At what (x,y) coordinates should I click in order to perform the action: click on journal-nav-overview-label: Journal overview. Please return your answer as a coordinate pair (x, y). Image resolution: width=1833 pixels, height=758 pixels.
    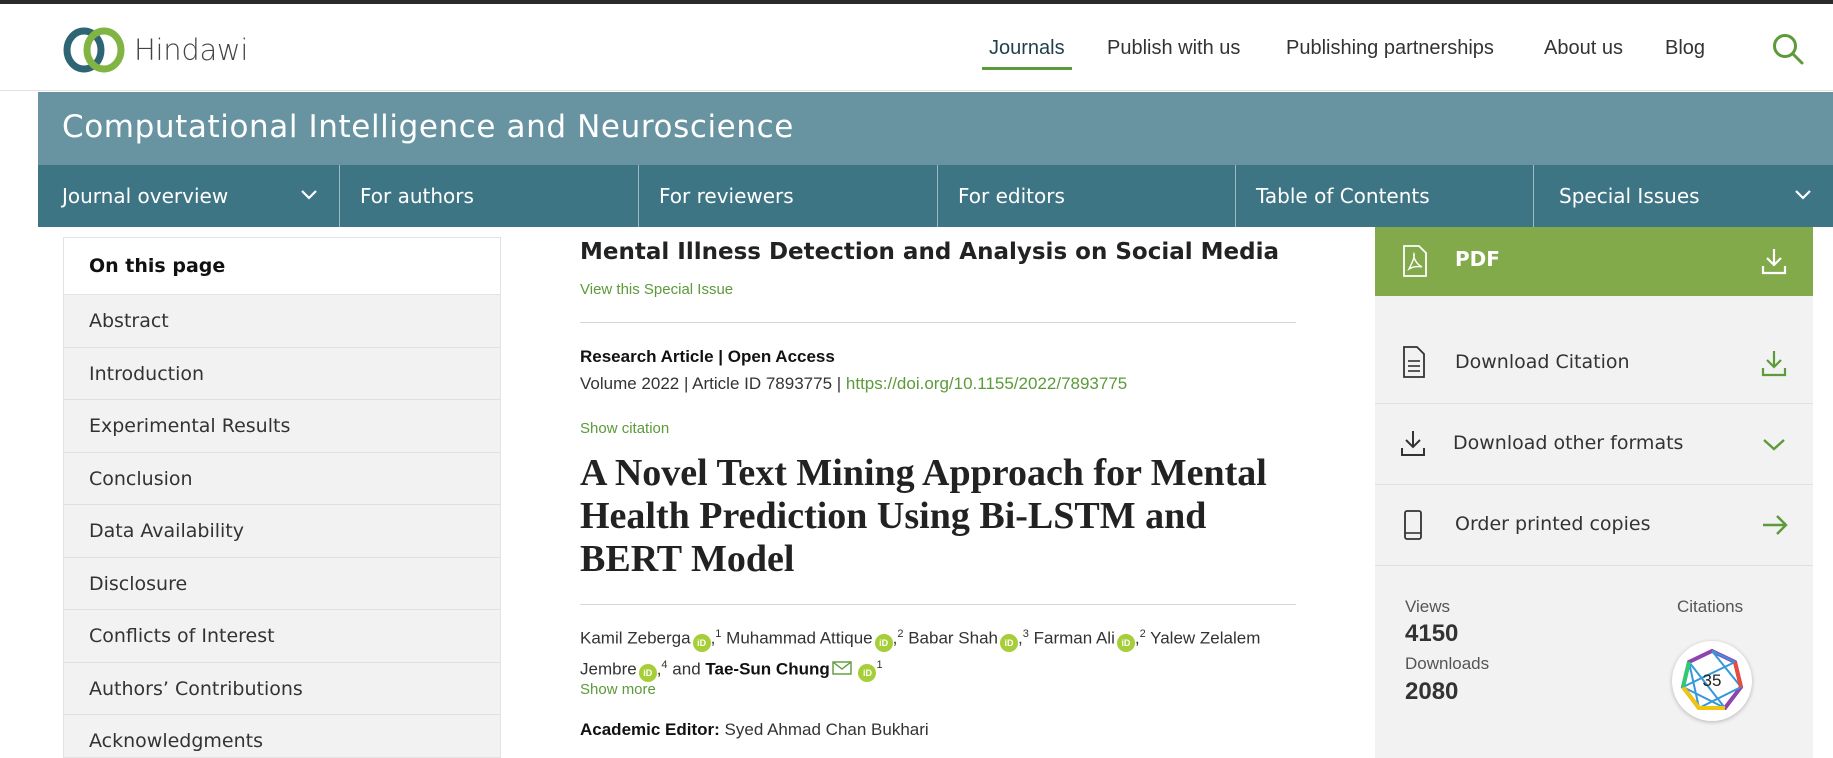
    Looking at the image, I should click on (145, 196).